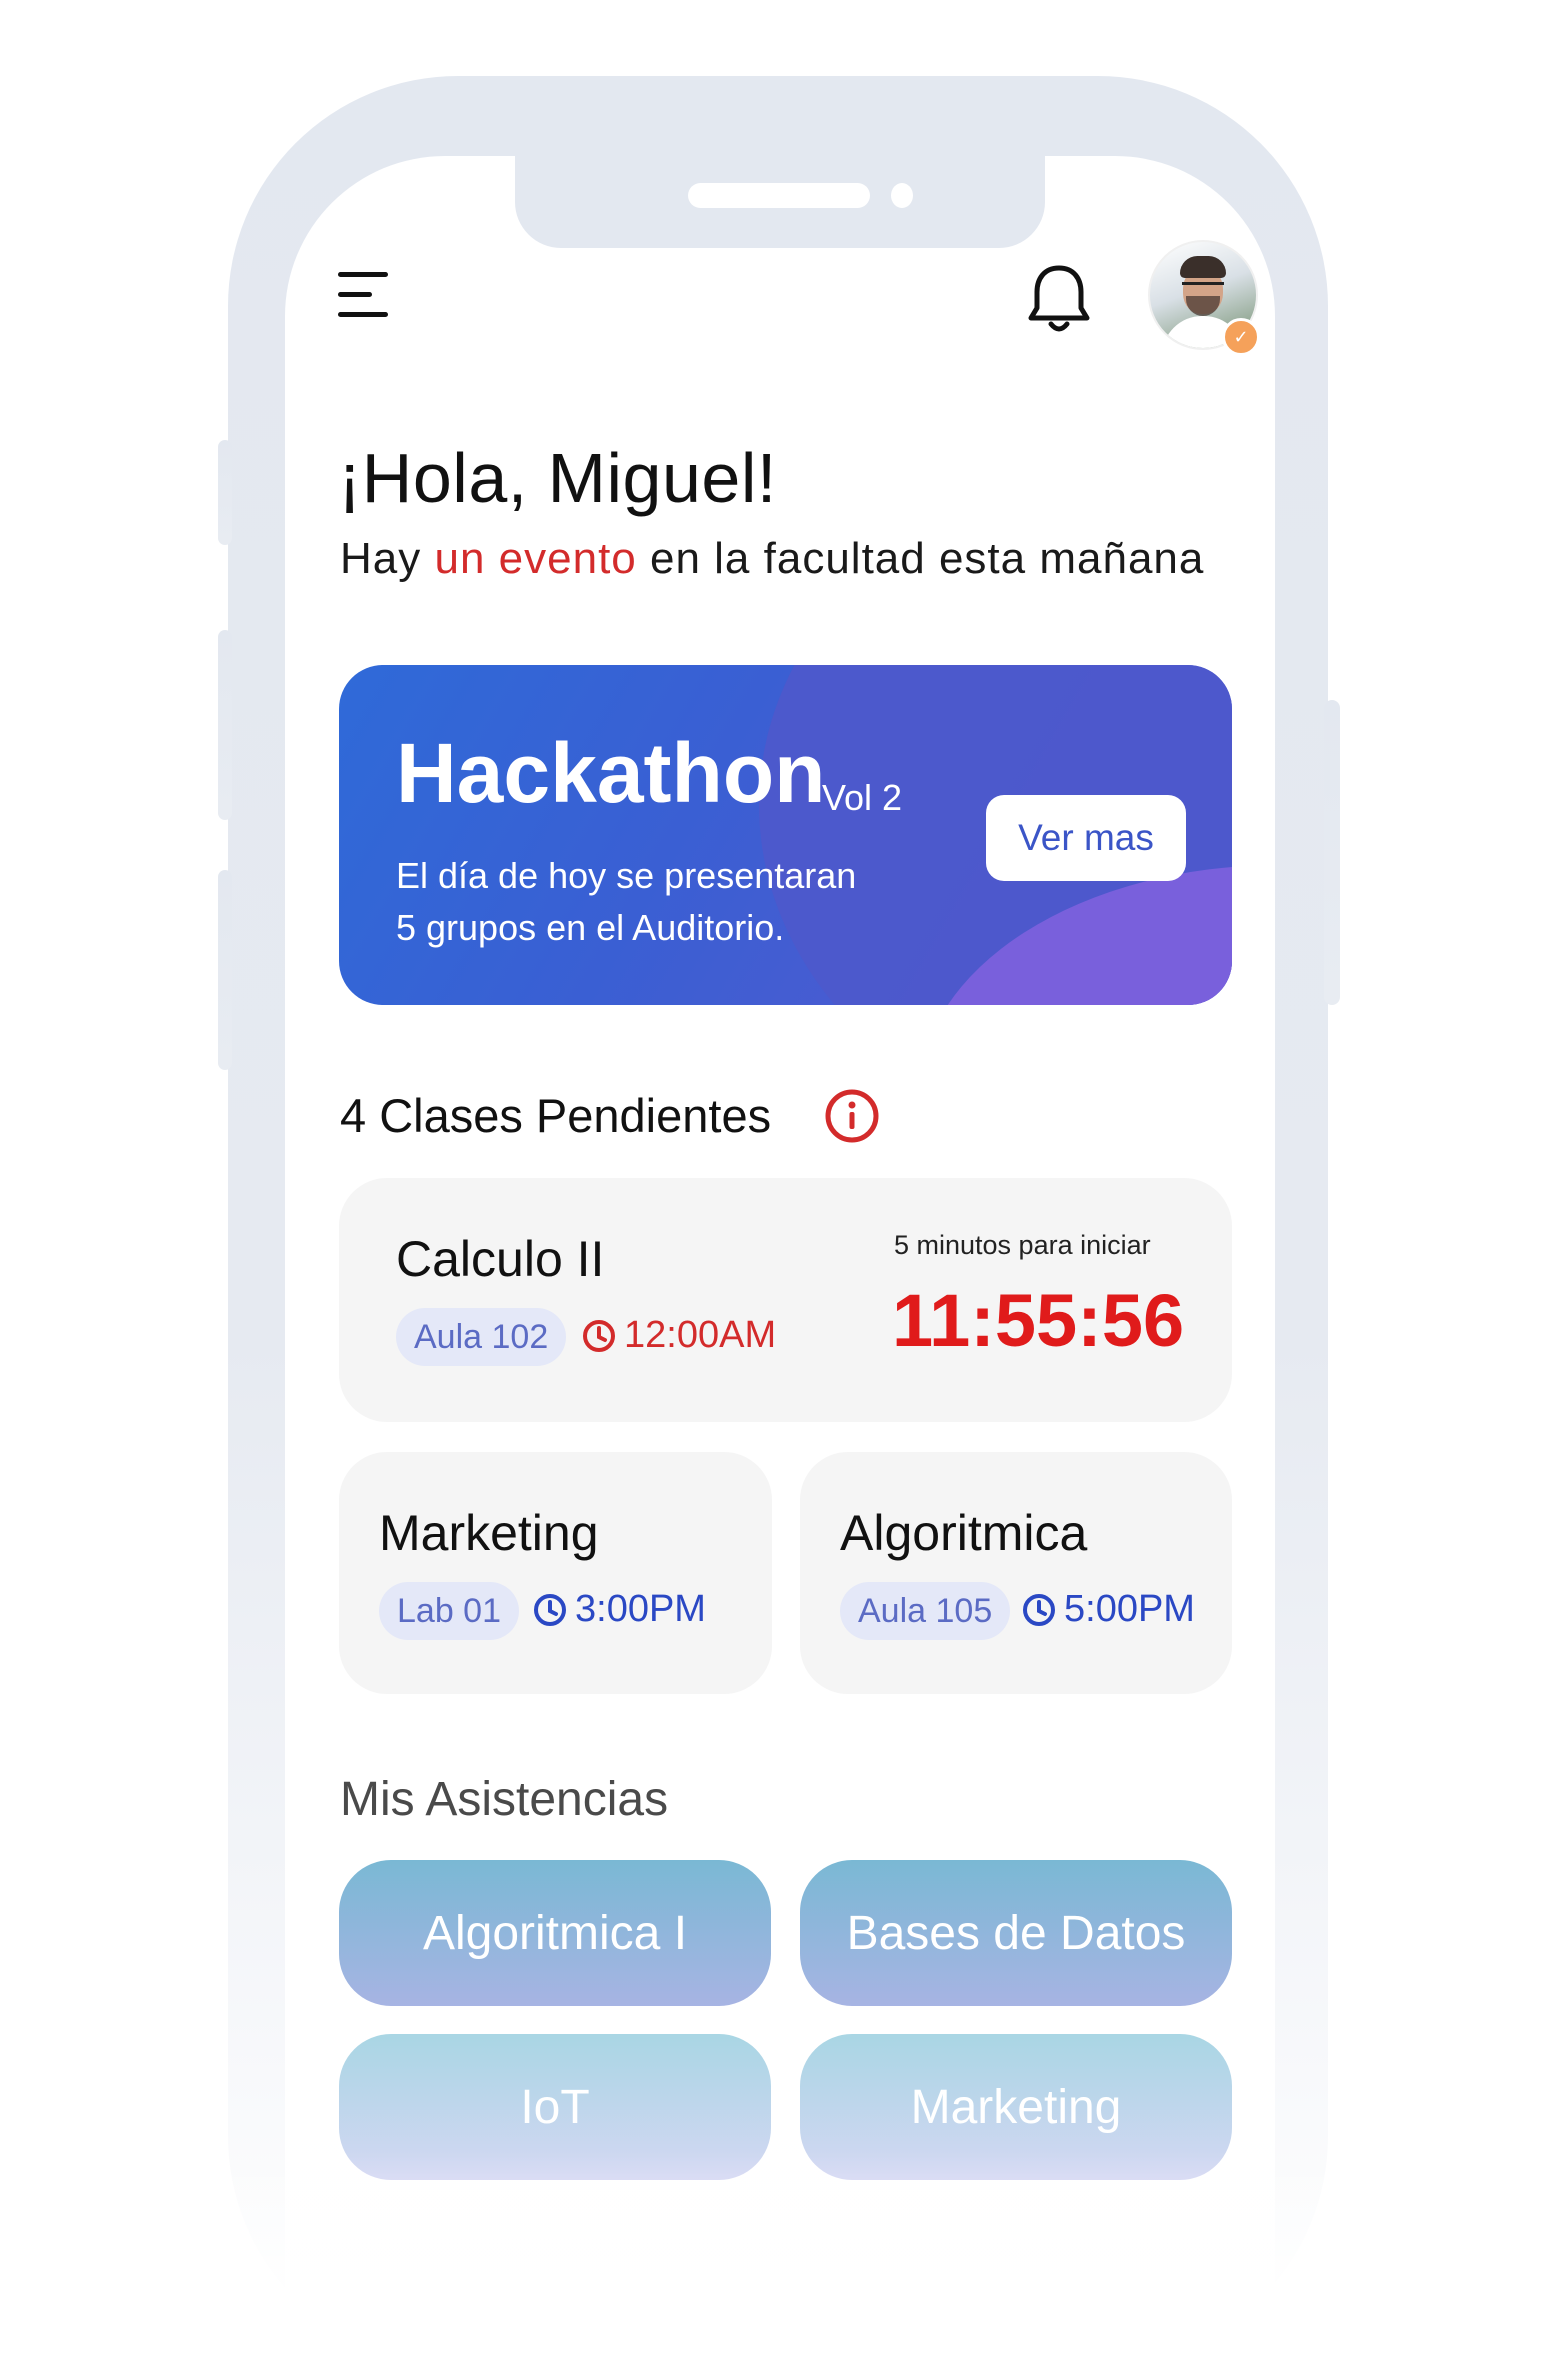 Image resolution: width=1556 pixels, height=2378 pixels. Describe the element at coordinates (557, 478) in the screenshot. I see `greeting-title: ¡Hola, Miguel!` at that location.